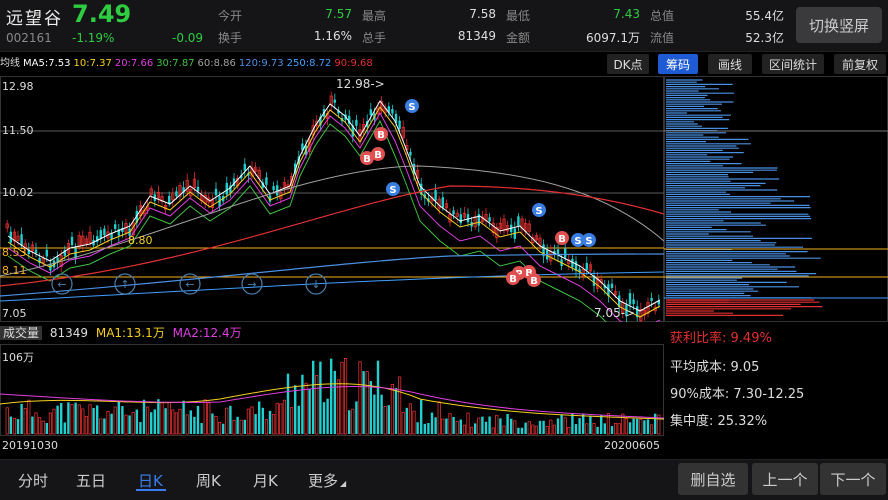 The width and height of the screenshot is (888, 500). Describe the element at coordinates (14, 313) in the screenshot. I see `price-axis-label: 7.05` at that location.